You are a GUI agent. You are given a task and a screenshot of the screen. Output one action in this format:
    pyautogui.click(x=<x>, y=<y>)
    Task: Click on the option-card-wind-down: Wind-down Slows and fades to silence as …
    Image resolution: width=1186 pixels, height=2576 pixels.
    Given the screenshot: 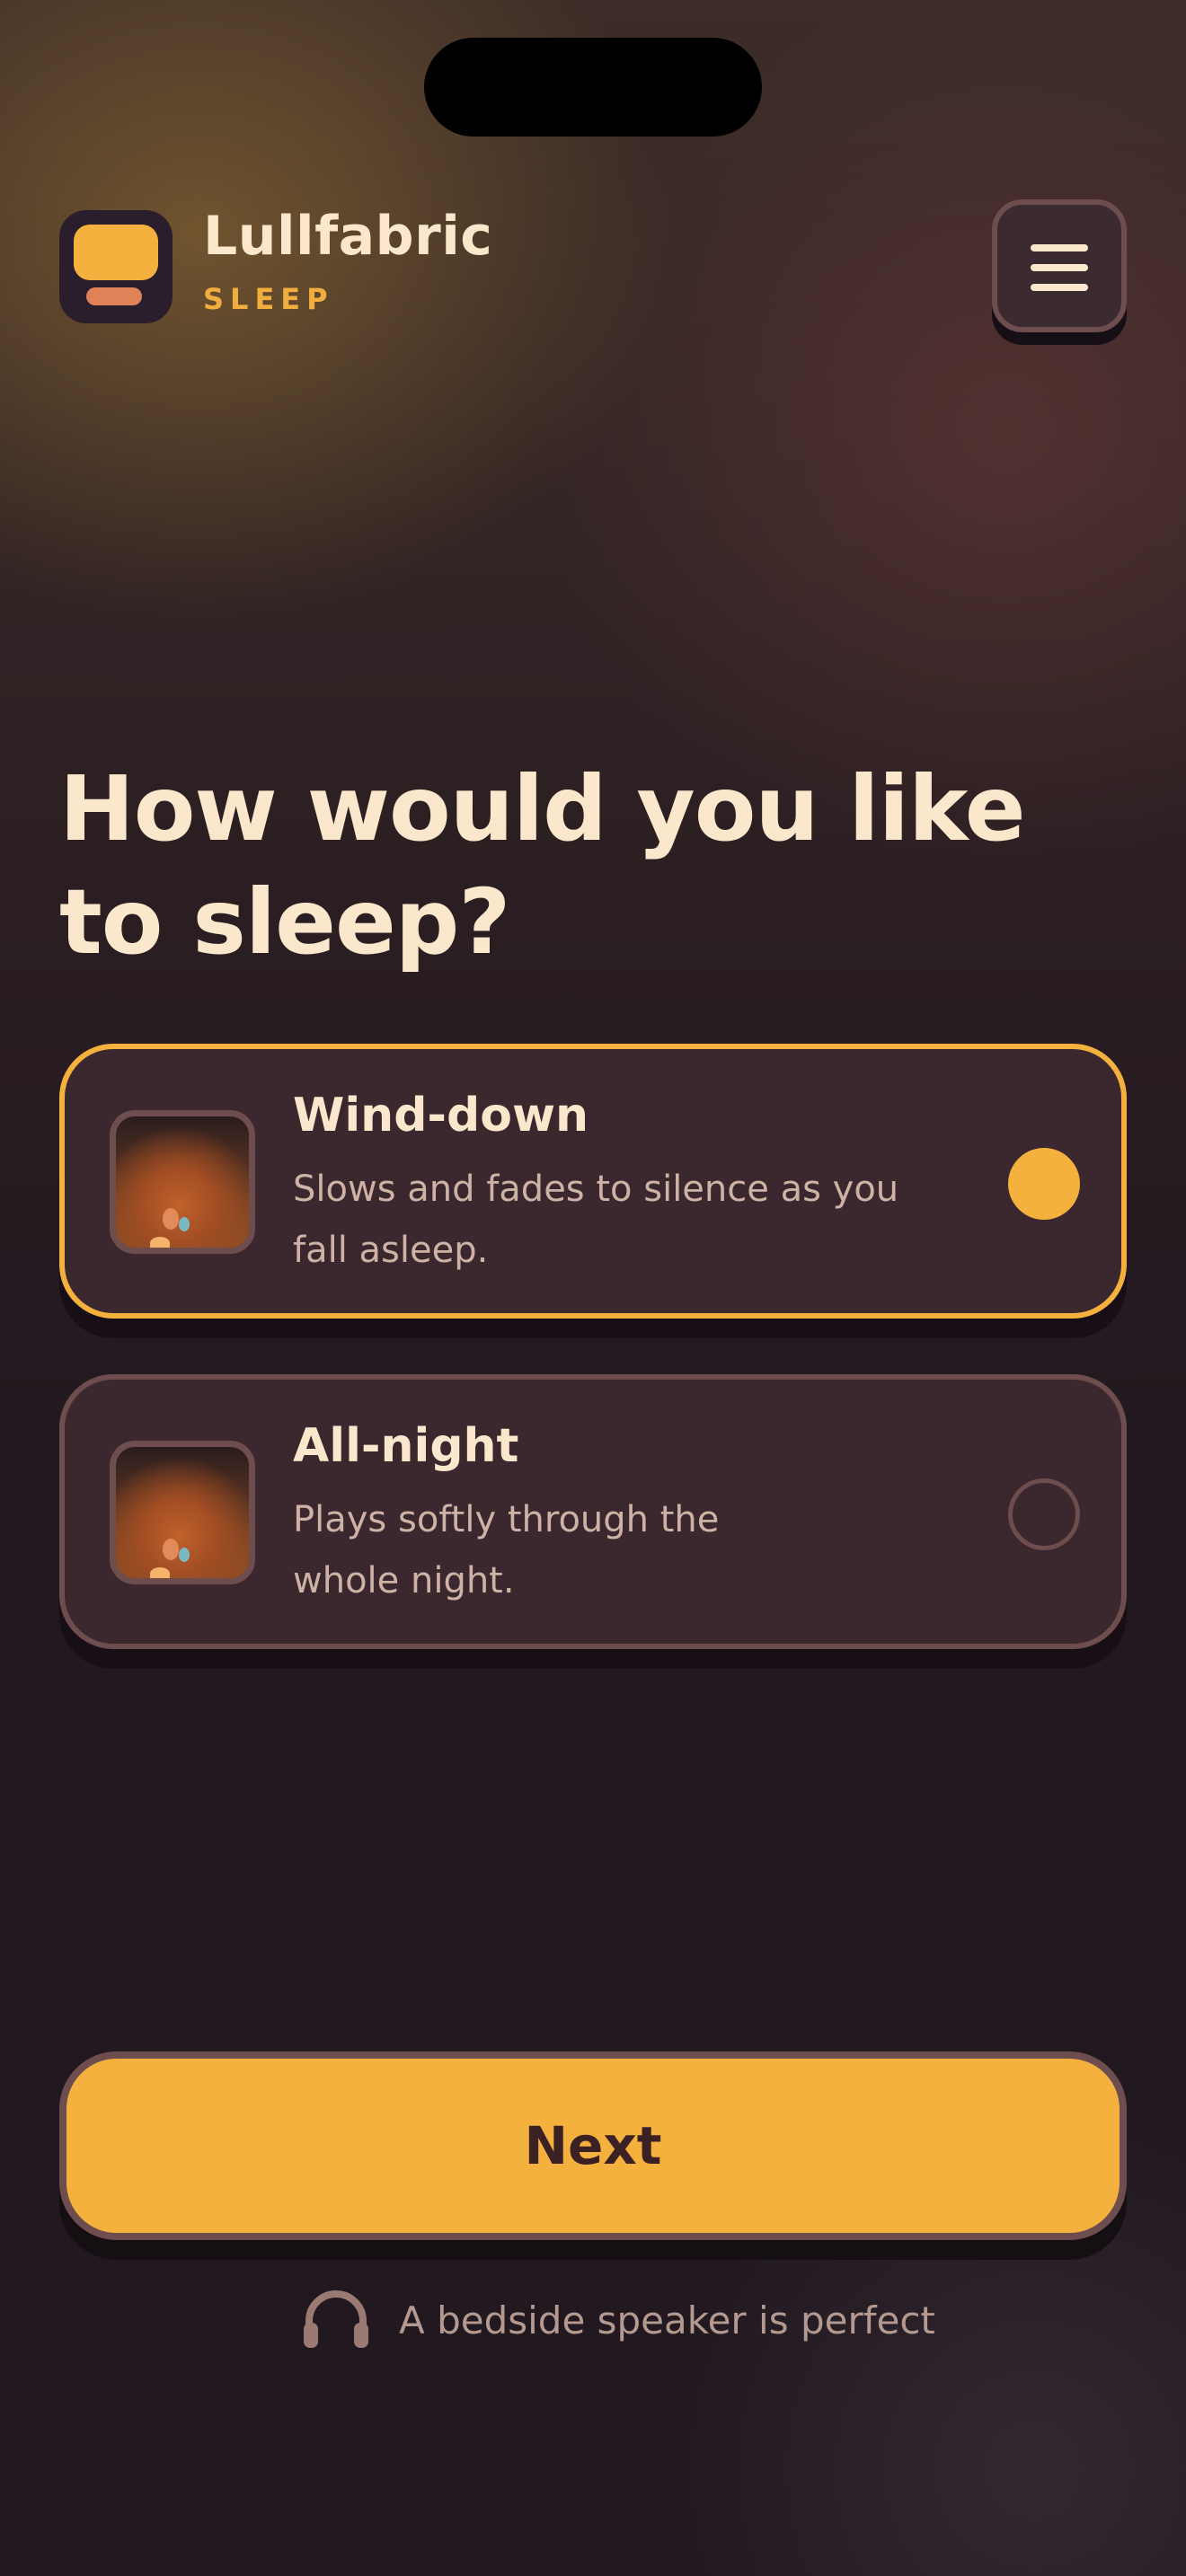 What is the action you would take?
    pyautogui.click(x=593, y=1181)
    